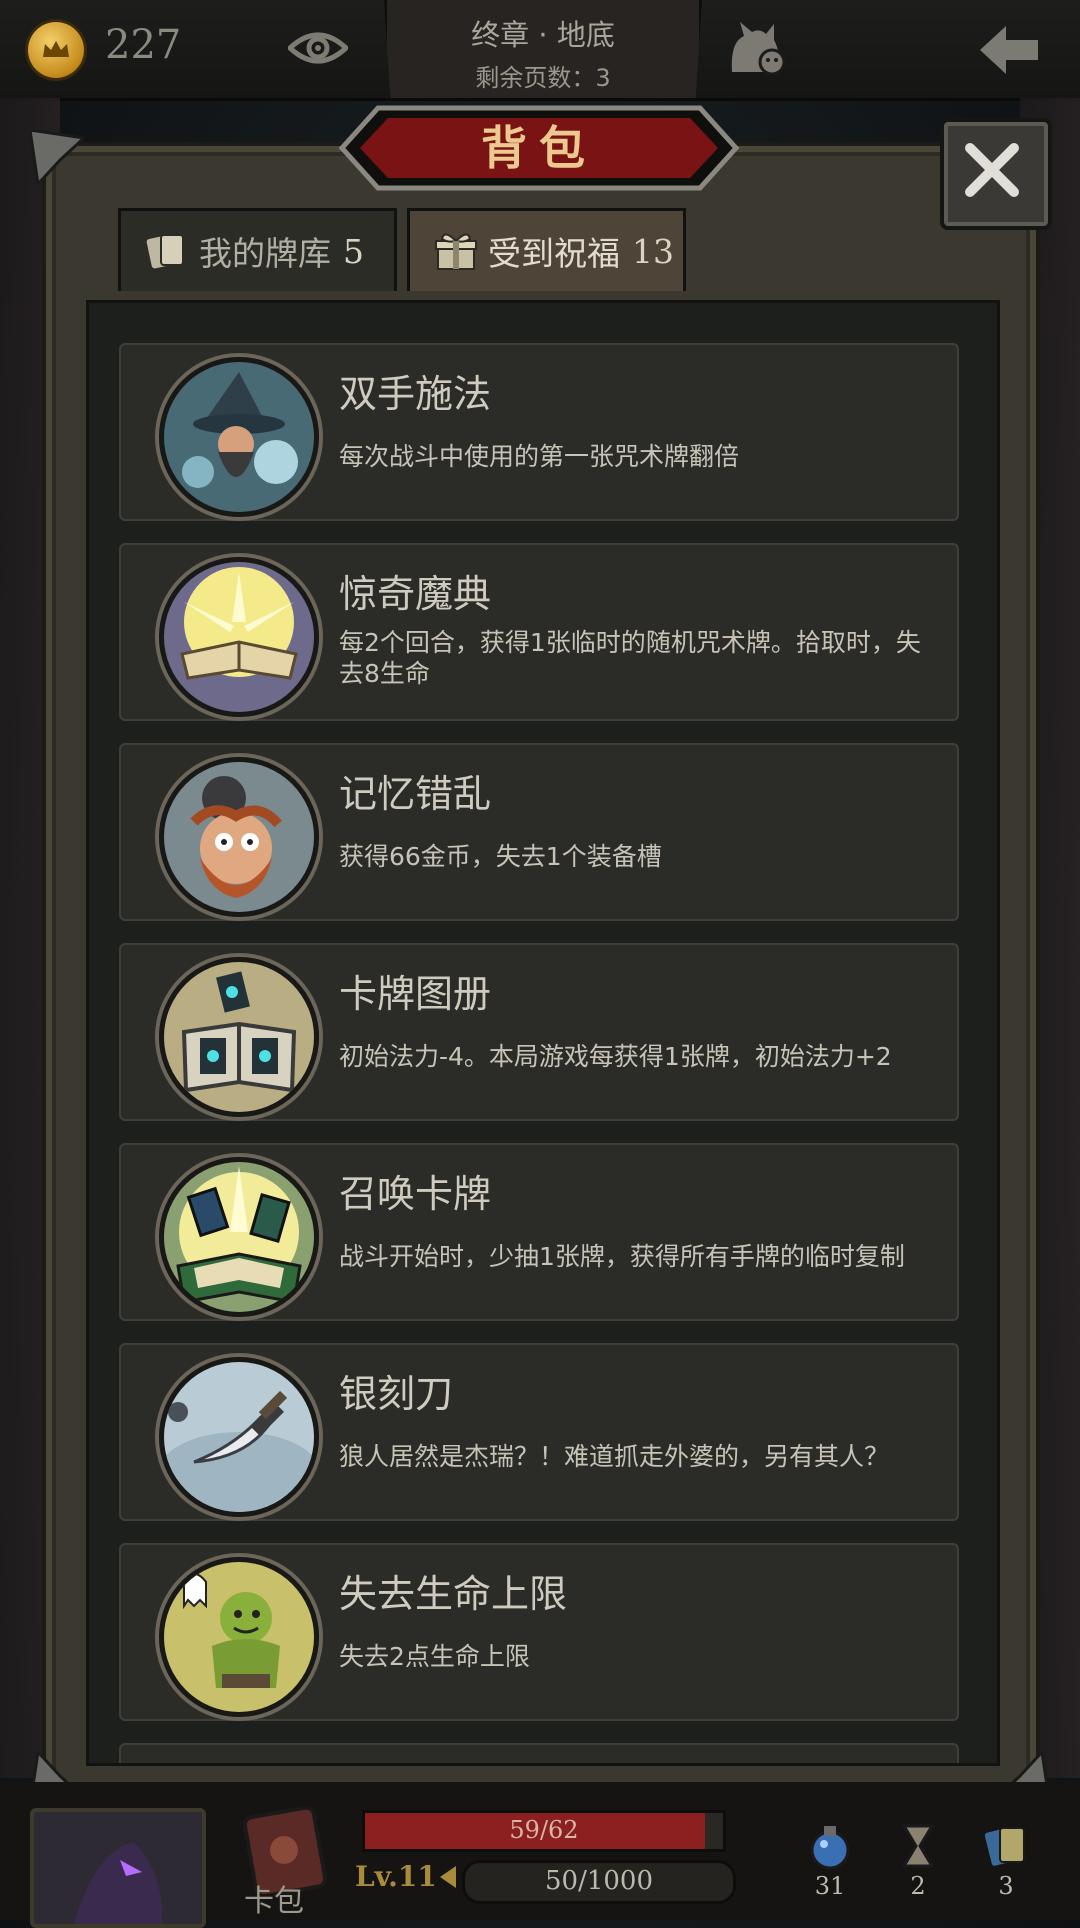 The image size is (1080, 1928). Describe the element at coordinates (415, 794) in the screenshot. I see `item-name: 记忆错乱` at that location.